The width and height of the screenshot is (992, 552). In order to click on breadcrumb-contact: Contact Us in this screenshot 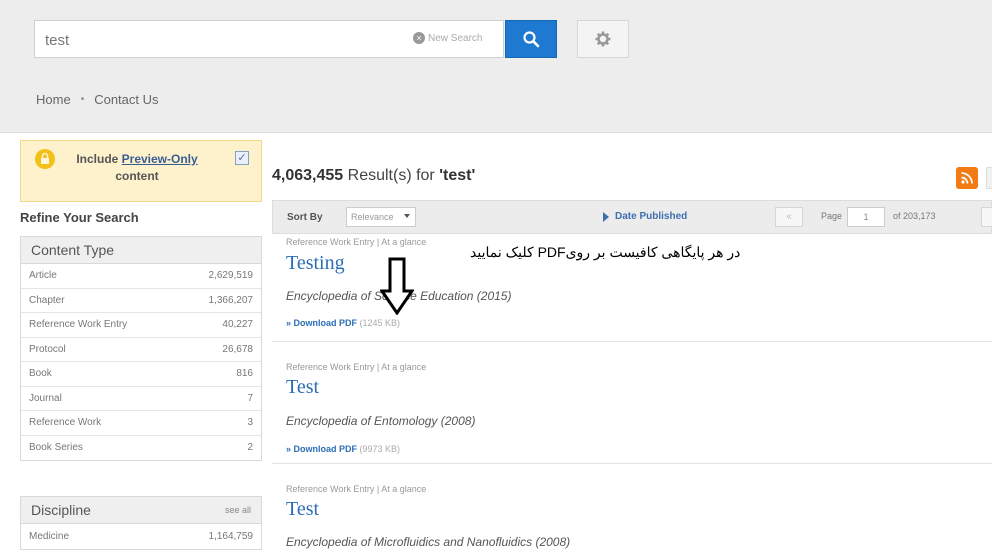, I will do `click(126, 99)`.